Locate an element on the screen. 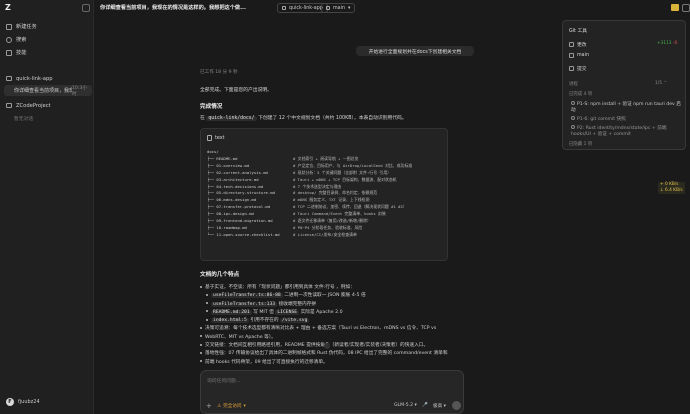 The height and width of the screenshot is (414, 690). code-line-comment: # P0~P4 分阶段任务、验收标准、风险 is located at coordinates (328, 227).